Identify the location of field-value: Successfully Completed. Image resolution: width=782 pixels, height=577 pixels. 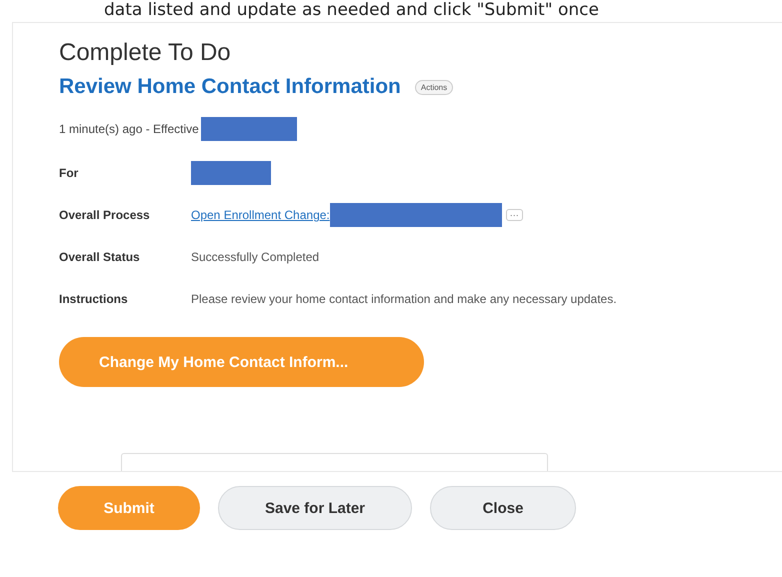
(255, 257).